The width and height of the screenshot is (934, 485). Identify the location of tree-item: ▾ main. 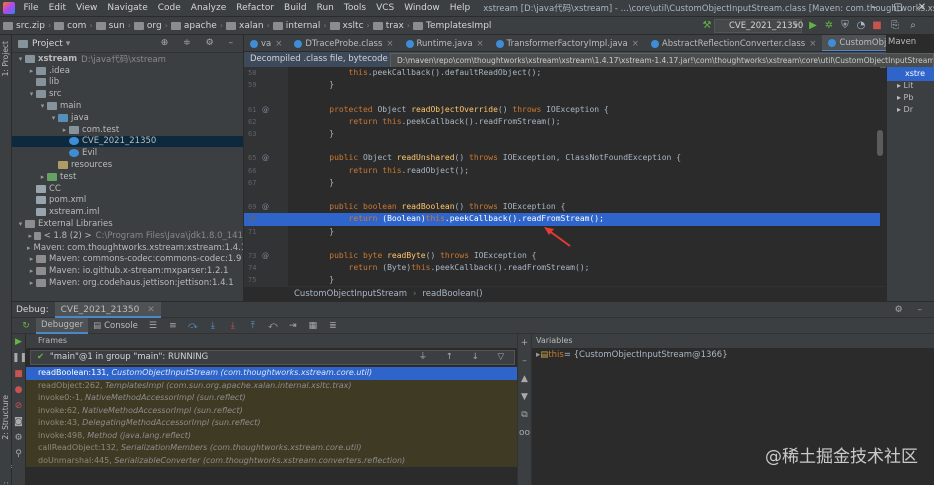
(127, 106).